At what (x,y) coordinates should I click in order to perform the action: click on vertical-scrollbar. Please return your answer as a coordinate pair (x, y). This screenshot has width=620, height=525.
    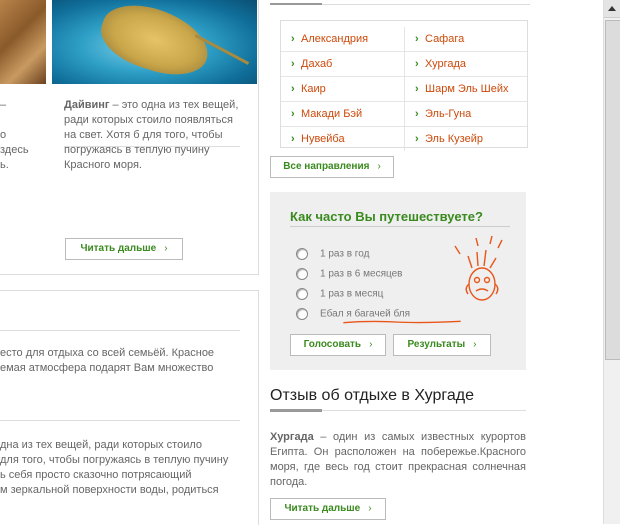
    Looking at the image, I should click on (611, 262).